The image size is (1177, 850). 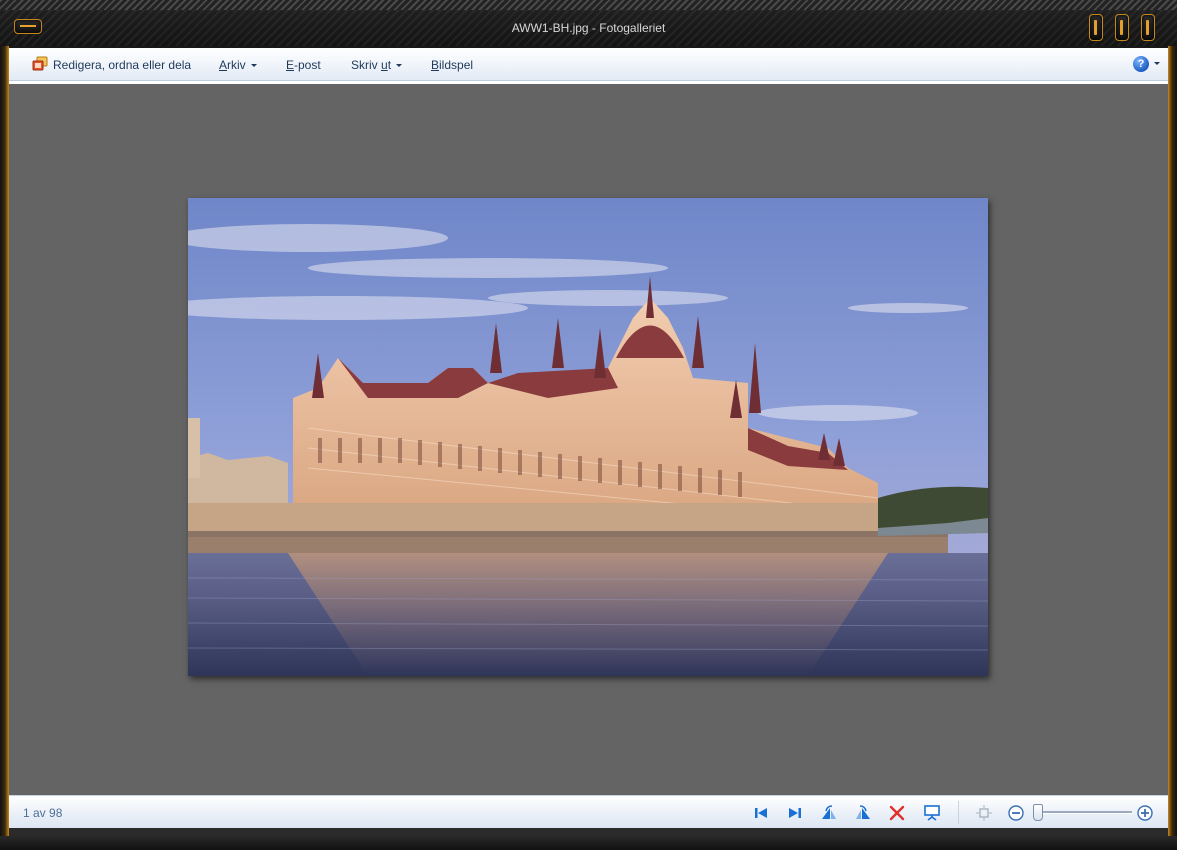 What do you see at coordinates (588, 28) in the screenshot?
I see `window-title: AWW1-BH.jpg - Fotogalleriet` at bounding box center [588, 28].